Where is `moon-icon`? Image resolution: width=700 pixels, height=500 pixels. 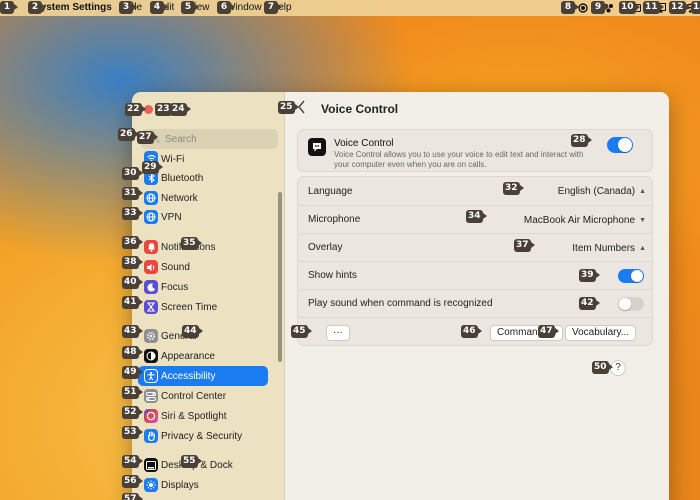
moon-icon is located at coordinates (151, 287).